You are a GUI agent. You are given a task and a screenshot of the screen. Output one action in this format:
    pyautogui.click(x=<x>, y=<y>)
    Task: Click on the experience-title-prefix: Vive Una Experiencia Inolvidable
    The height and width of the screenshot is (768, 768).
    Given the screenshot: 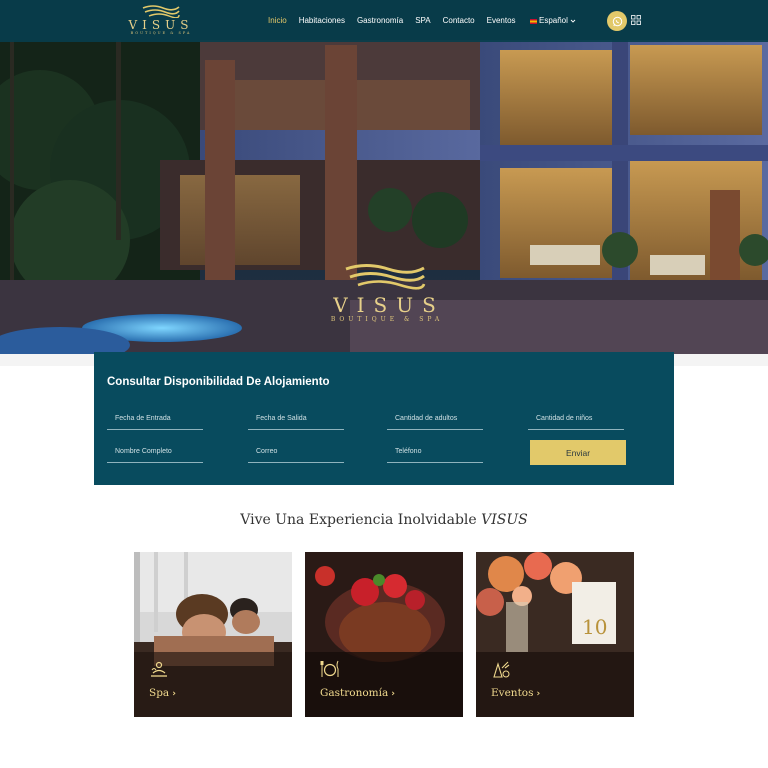 What is the action you would take?
    pyautogui.click(x=358, y=520)
    